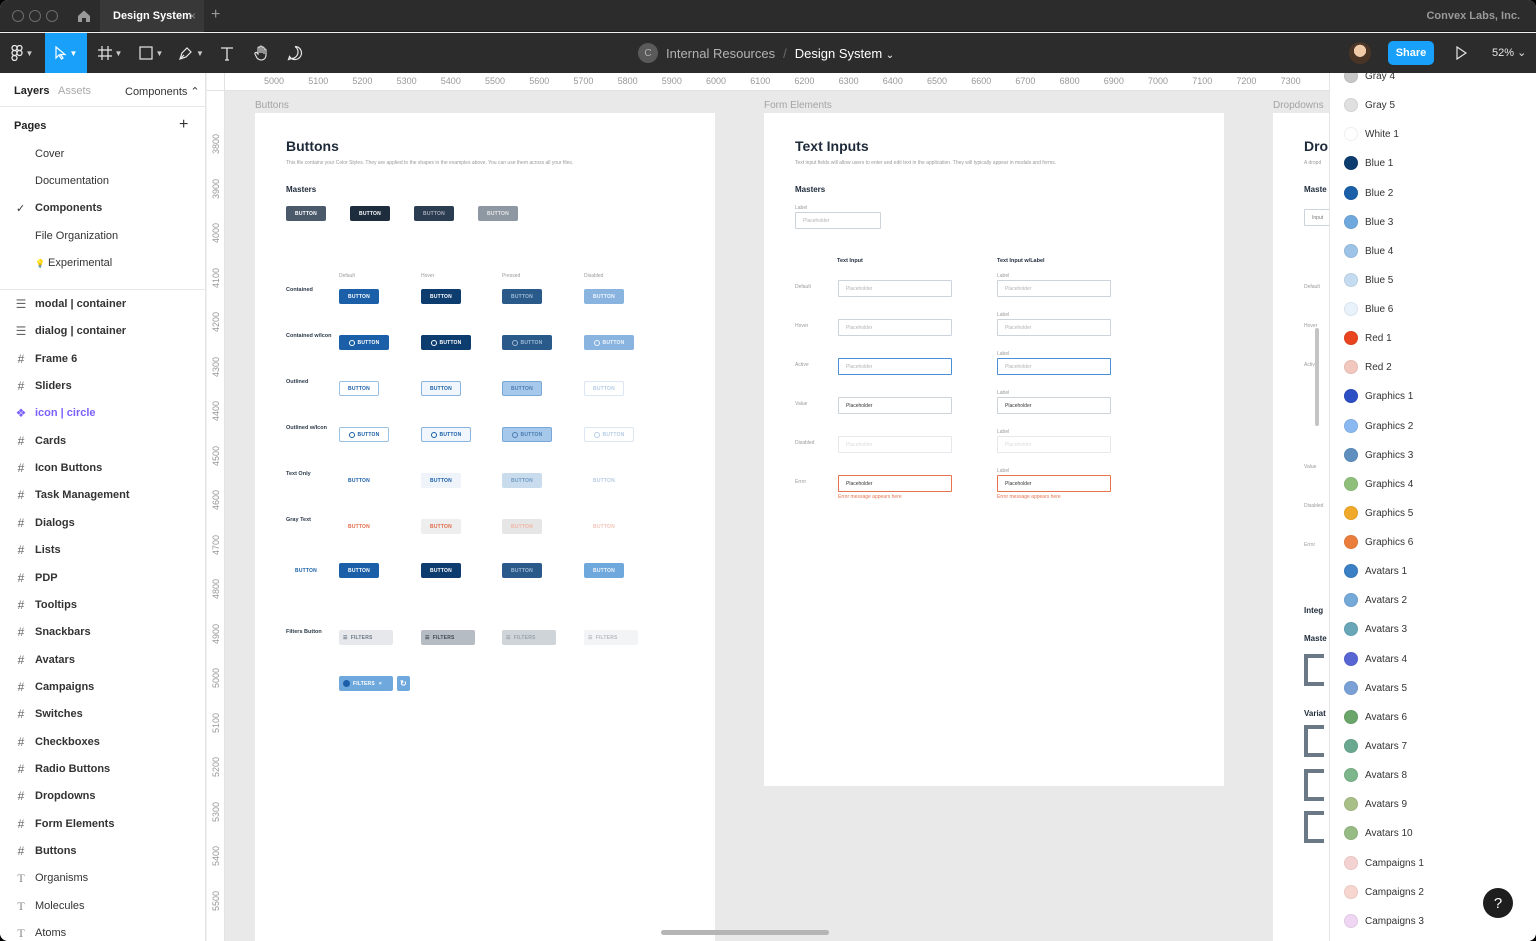  I want to click on page-item-experimental: 💡 Experimental, so click(73, 263).